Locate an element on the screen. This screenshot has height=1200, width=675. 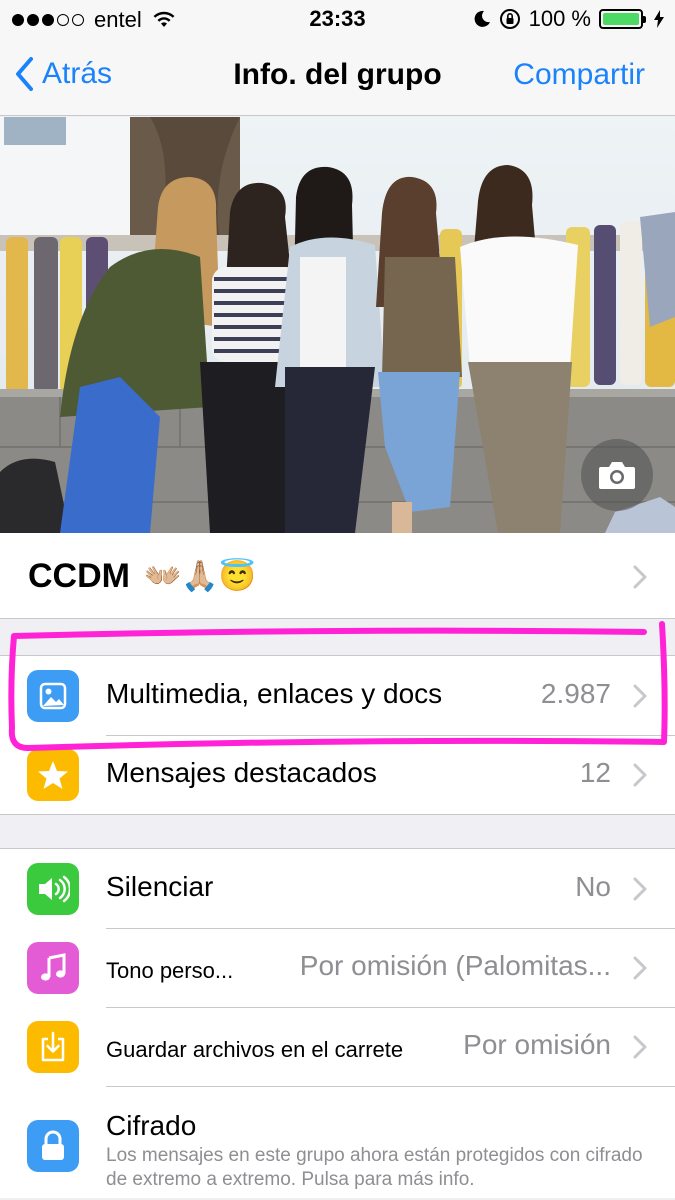
moon-icon is located at coordinates (482, 18).